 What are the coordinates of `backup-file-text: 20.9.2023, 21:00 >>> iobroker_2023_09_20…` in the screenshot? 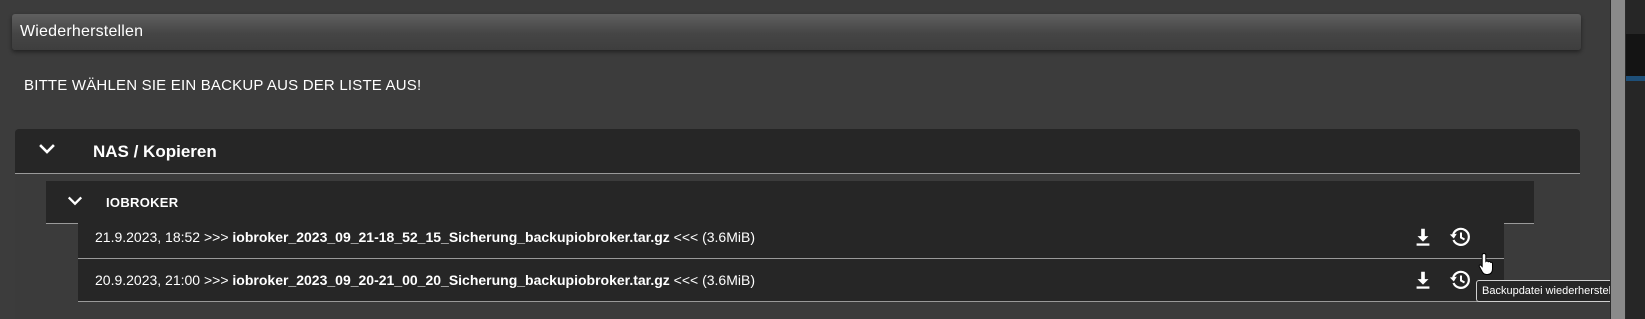 It's located at (425, 280).